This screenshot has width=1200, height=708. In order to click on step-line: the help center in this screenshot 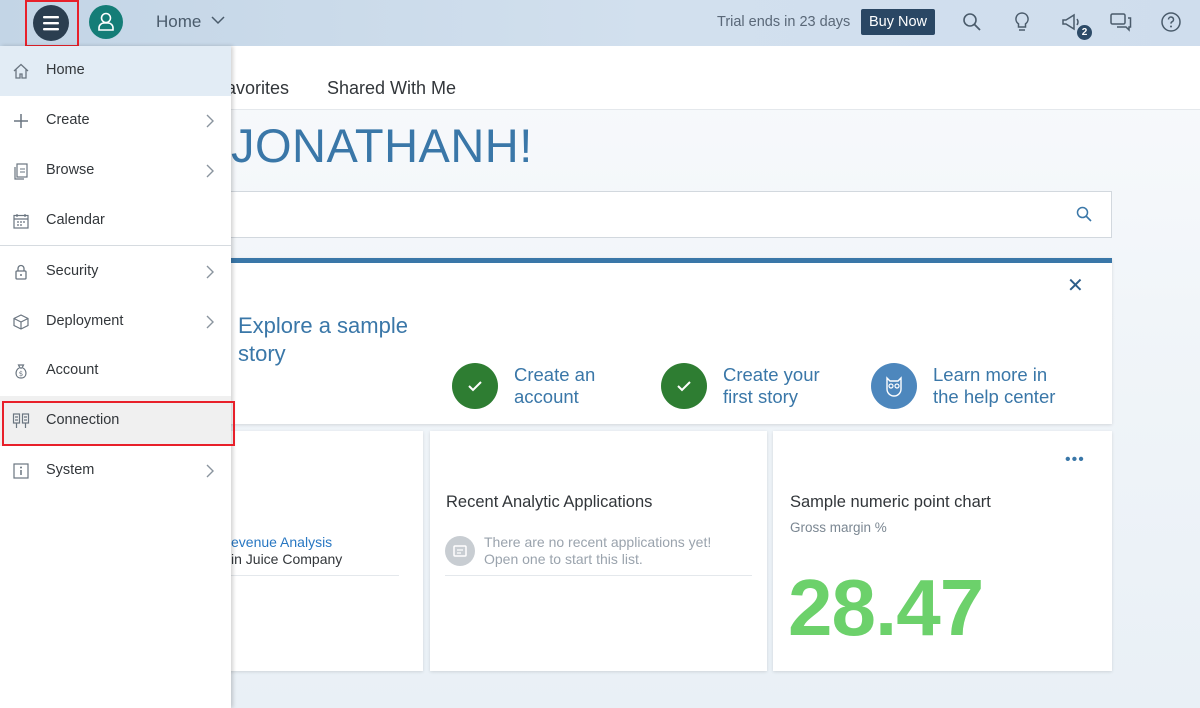, I will do `click(994, 396)`.